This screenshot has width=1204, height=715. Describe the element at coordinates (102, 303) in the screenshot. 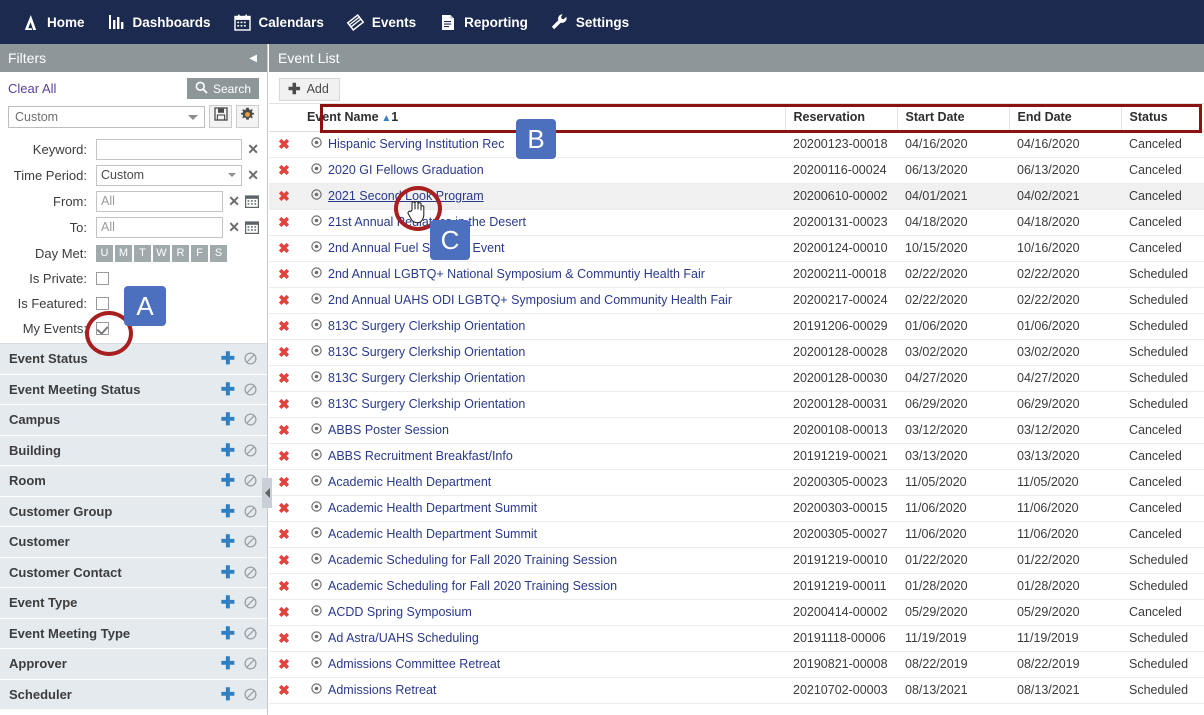

I see `is-featured-checkbox` at that location.